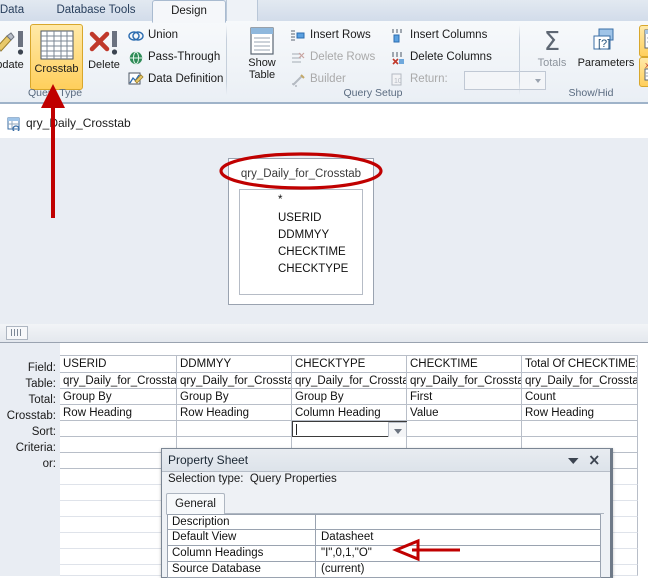 This screenshot has width=648, height=578. What do you see at coordinates (293, 479) in the screenshot?
I see `selection-type-value: Query Properties` at bounding box center [293, 479].